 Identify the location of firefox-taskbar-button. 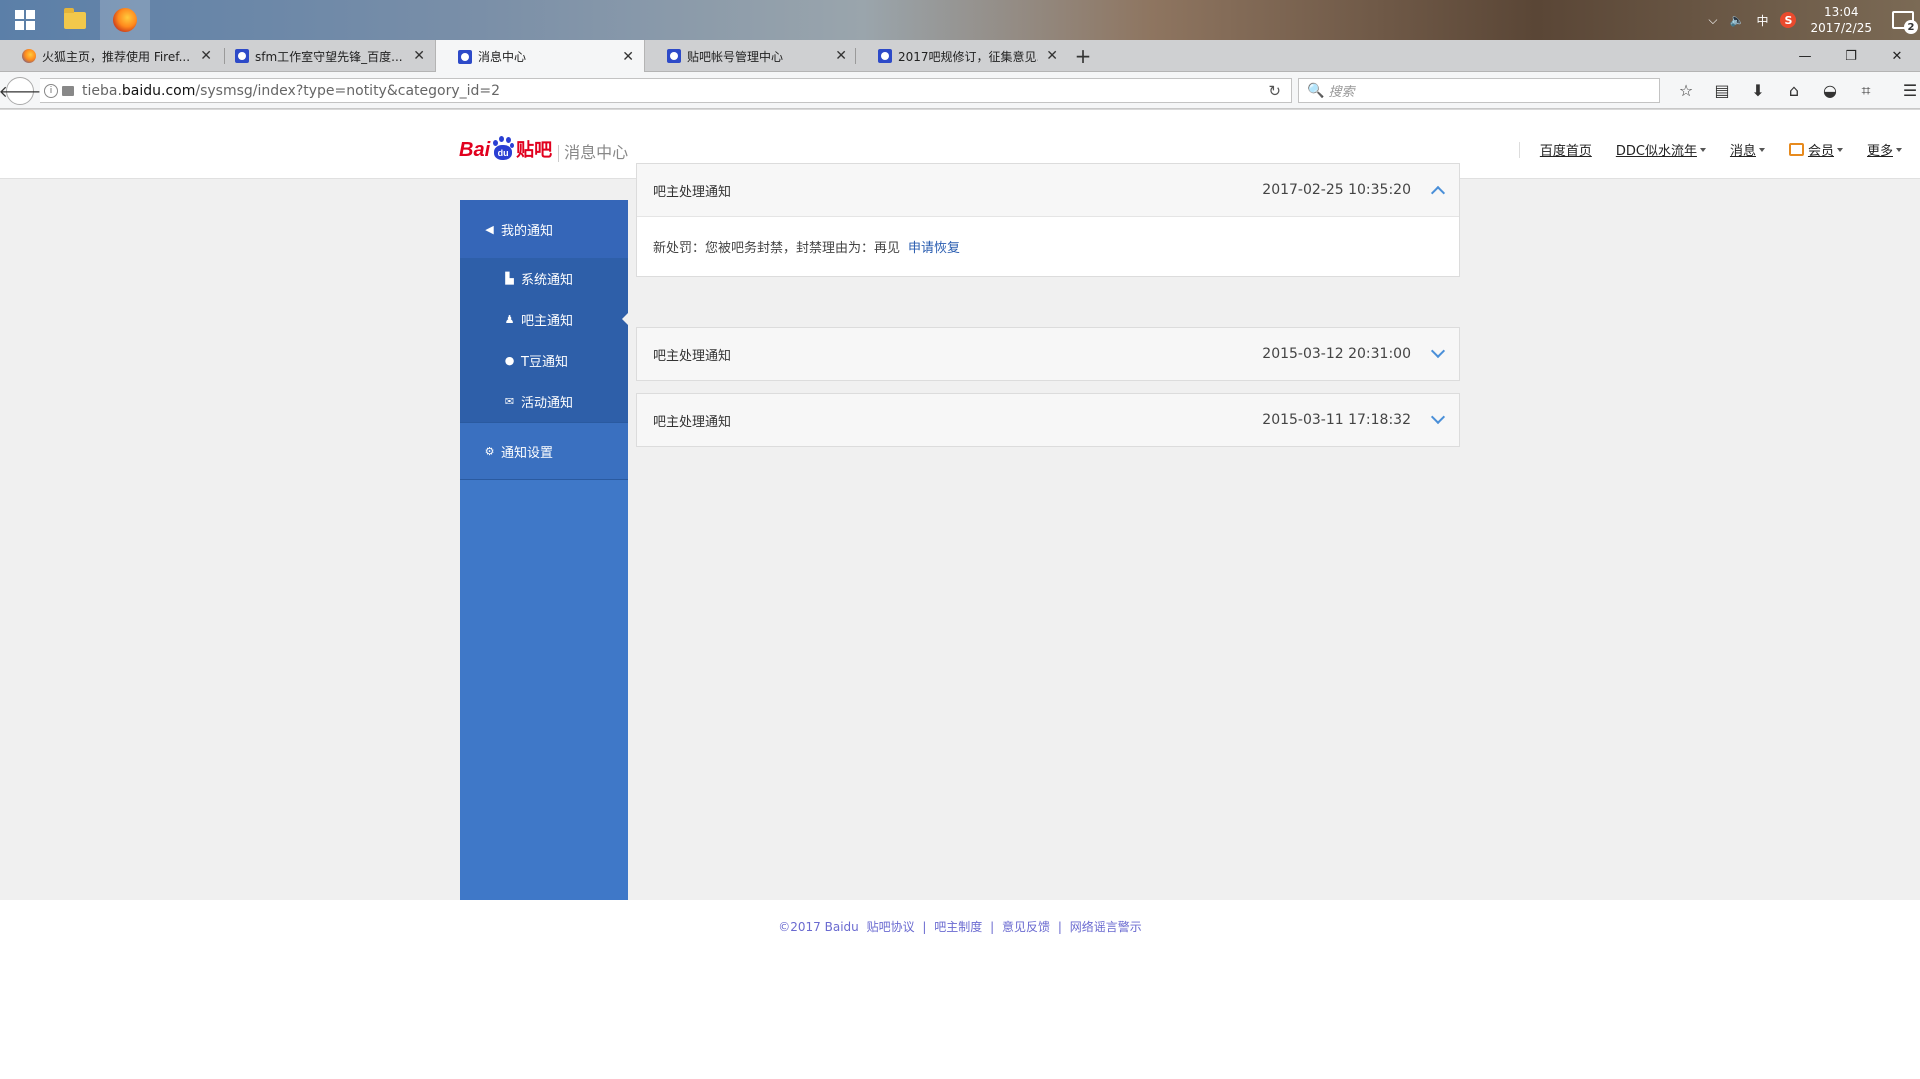
(125, 20).